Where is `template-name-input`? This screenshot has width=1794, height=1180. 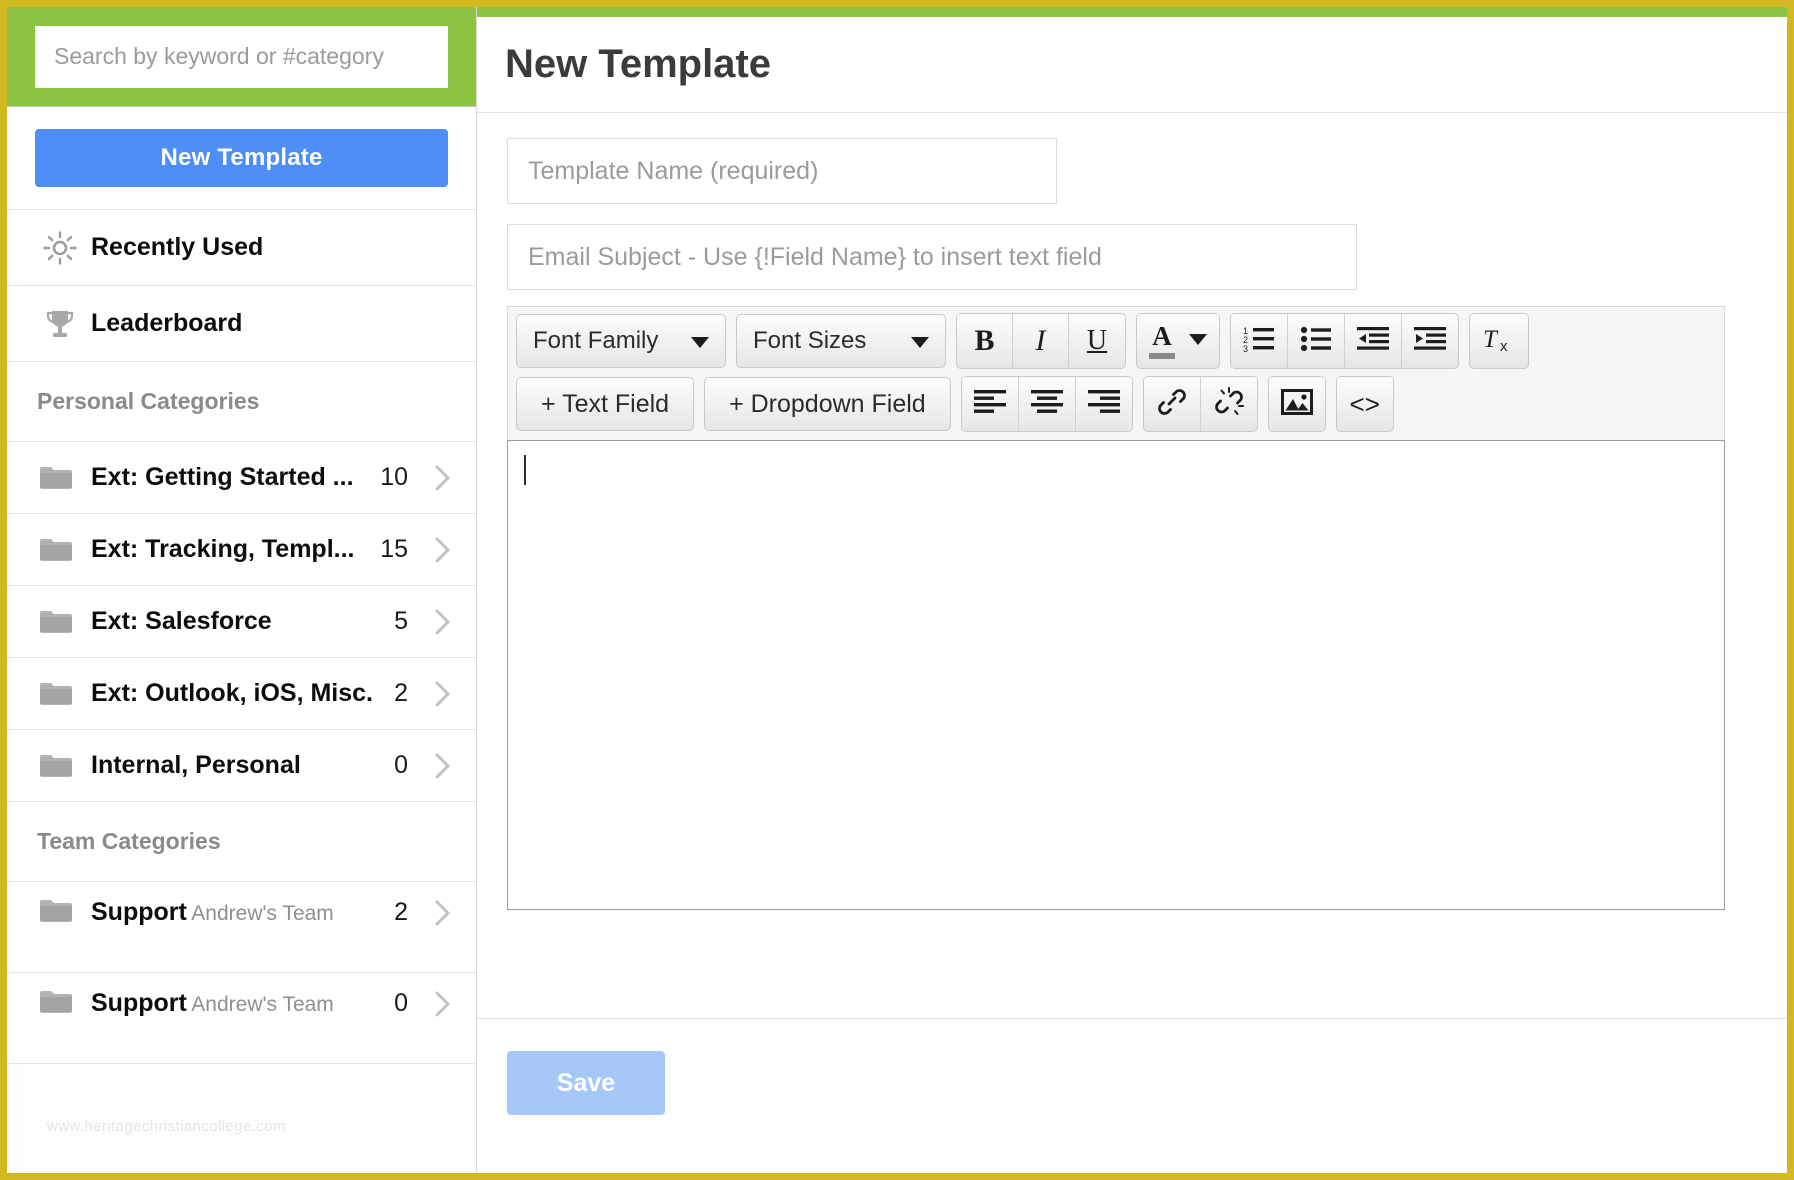
template-name-input is located at coordinates (782, 171).